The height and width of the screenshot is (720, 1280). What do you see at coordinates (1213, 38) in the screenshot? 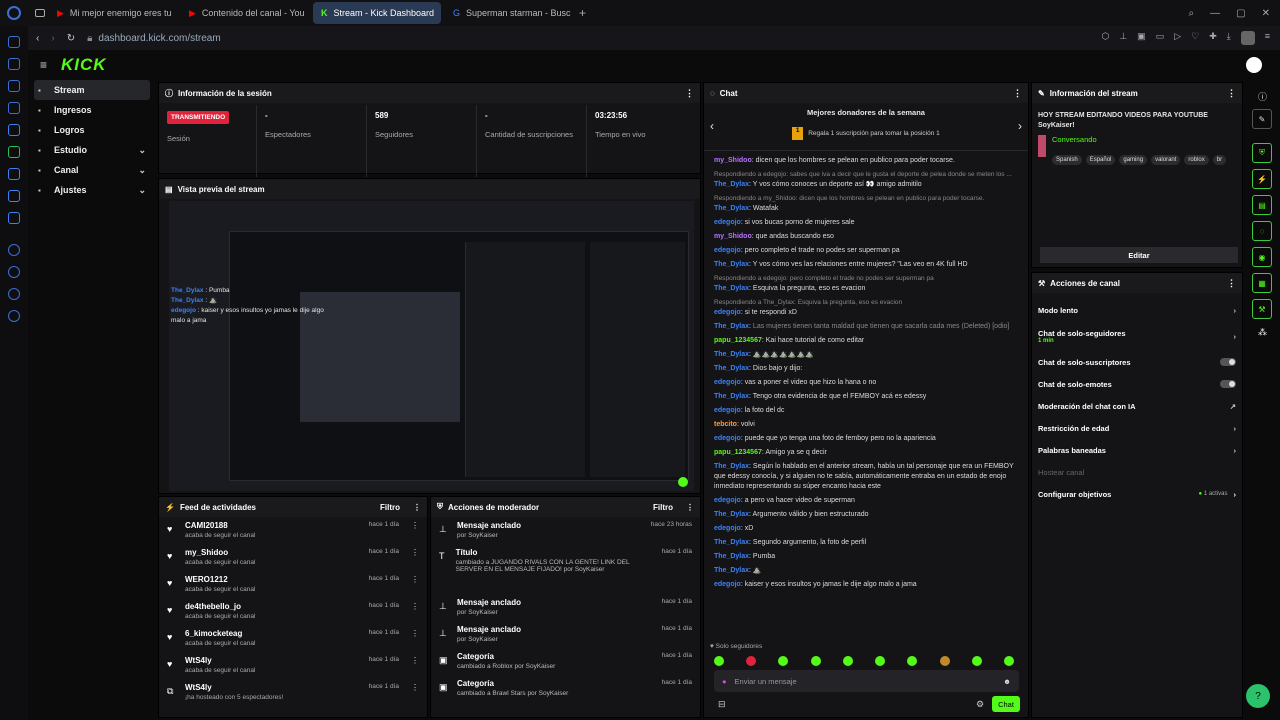
I see `puzzle-icon: ✚` at bounding box center [1213, 38].